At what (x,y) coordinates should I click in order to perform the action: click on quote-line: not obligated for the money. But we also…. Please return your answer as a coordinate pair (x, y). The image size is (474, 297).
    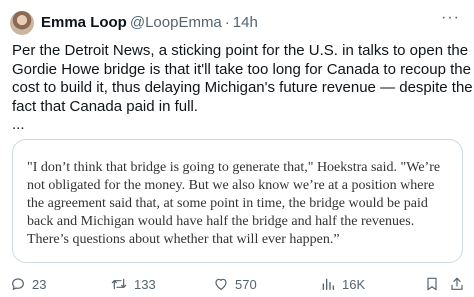
    Looking at the image, I should click on (231, 185).